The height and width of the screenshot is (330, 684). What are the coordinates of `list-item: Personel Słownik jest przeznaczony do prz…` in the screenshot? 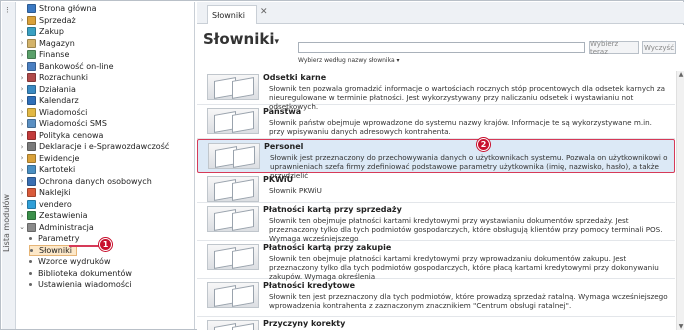 It's located at (436, 159).